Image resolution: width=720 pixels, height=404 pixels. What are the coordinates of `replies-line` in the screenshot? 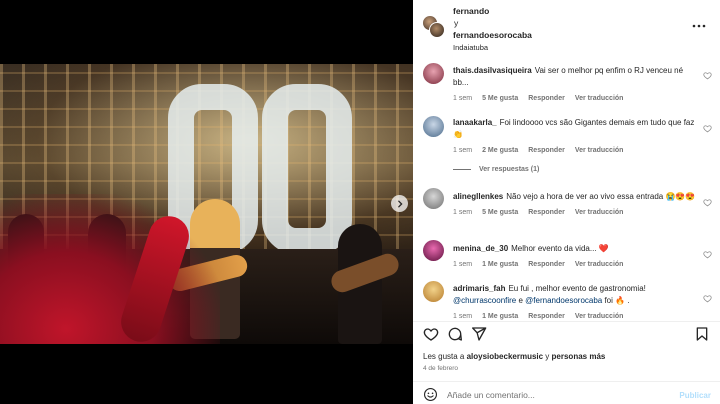 It's located at (462, 169).